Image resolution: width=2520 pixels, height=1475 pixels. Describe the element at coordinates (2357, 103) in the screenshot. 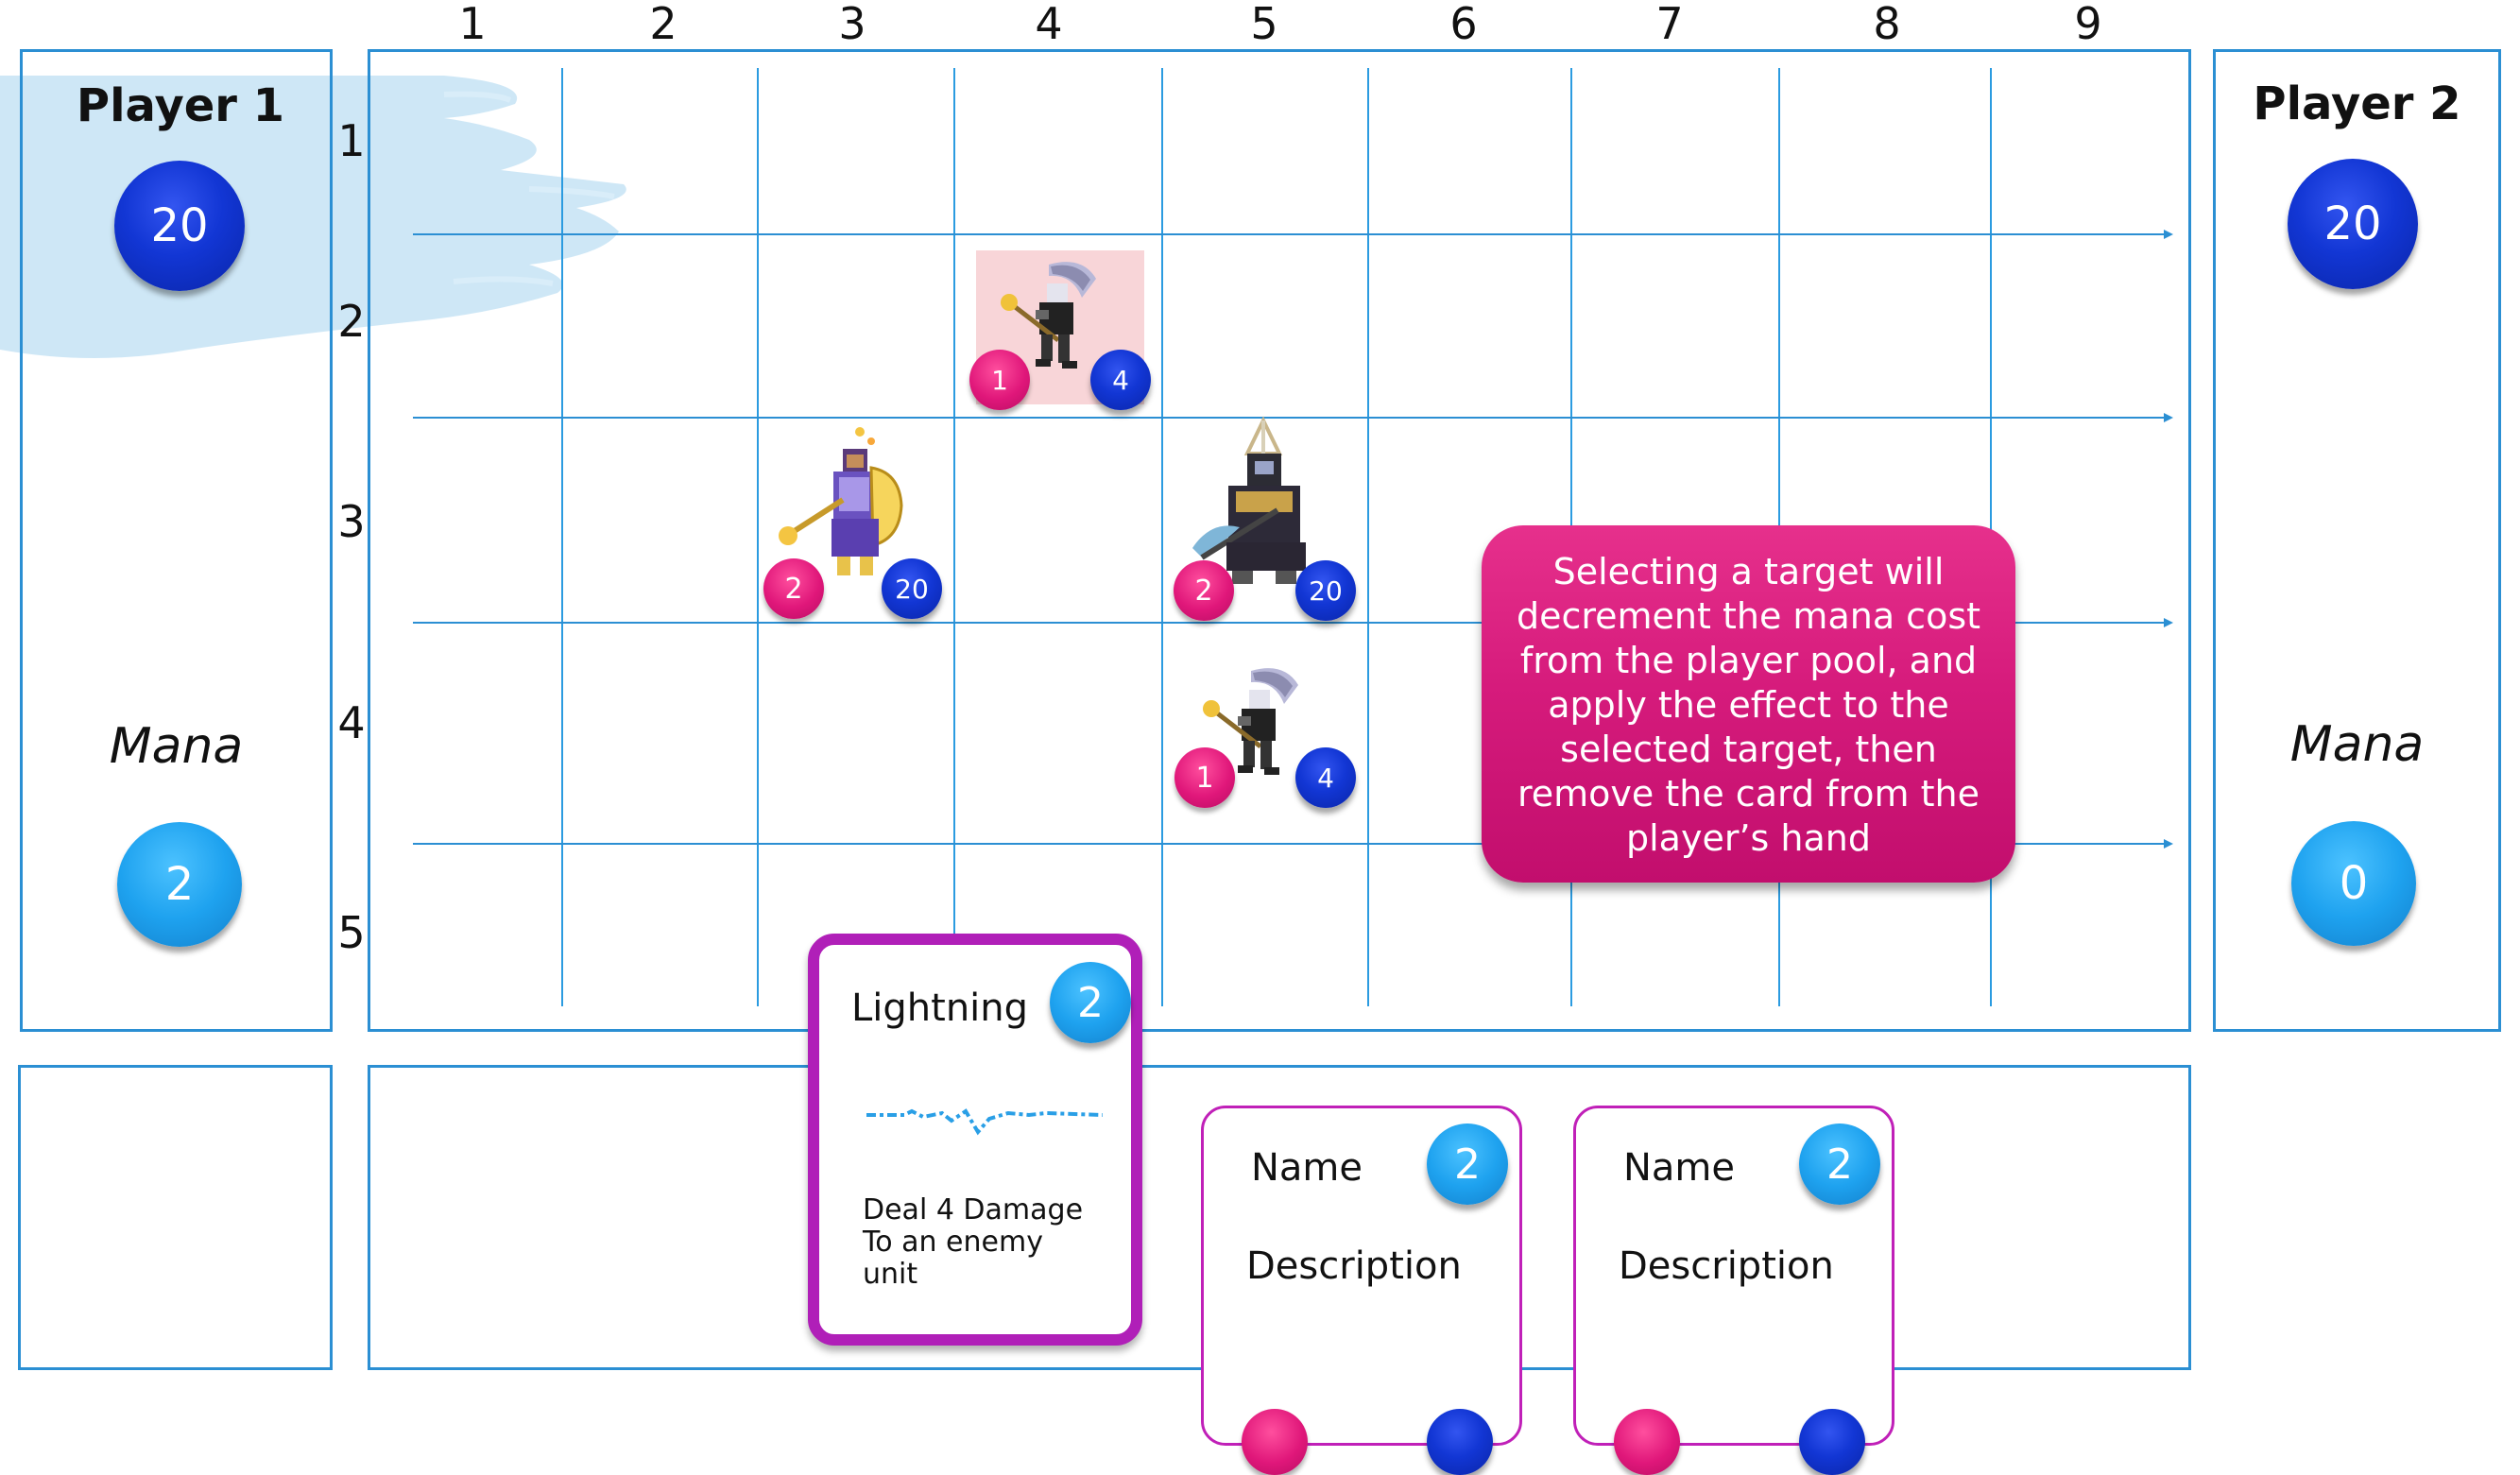

I see `player2-title: Player 2` at that location.